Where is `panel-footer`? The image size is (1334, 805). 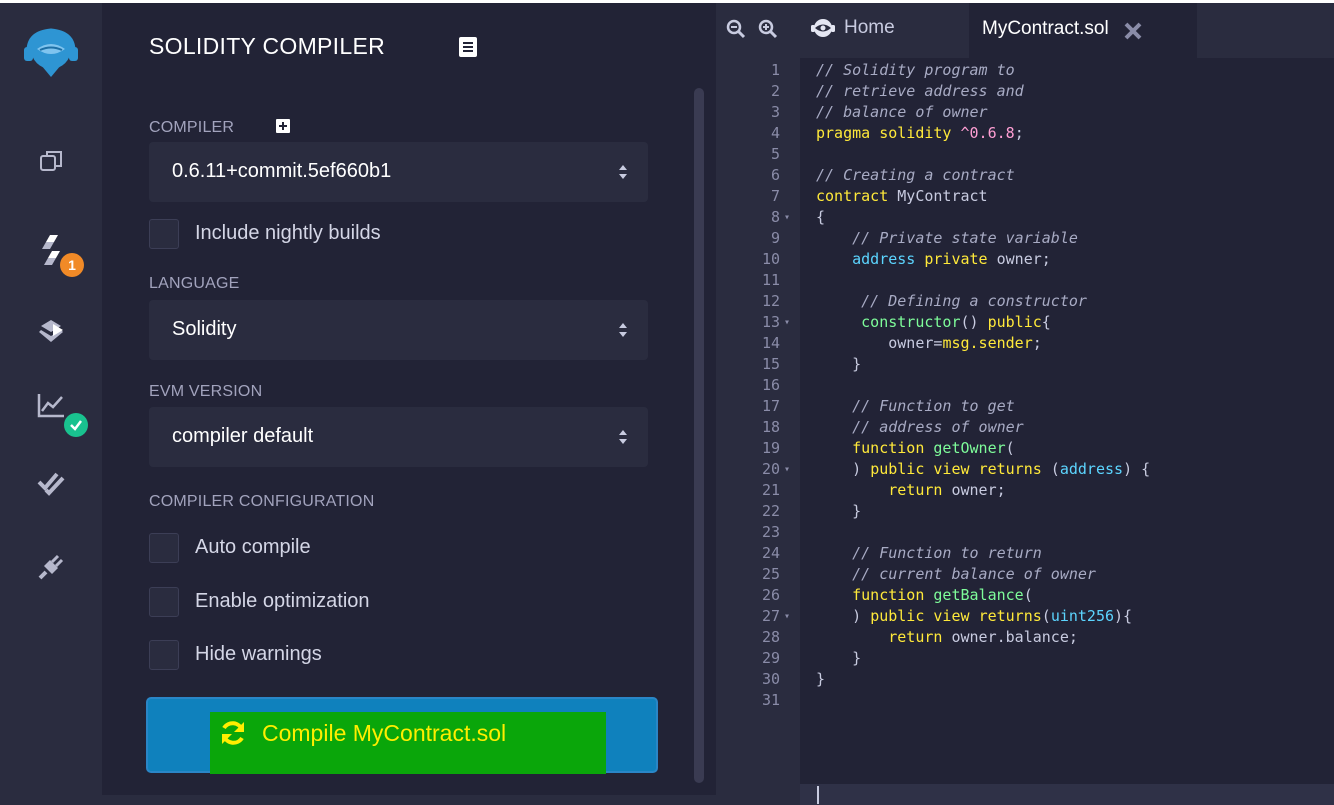 panel-footer is located at coordinates (409, 800).